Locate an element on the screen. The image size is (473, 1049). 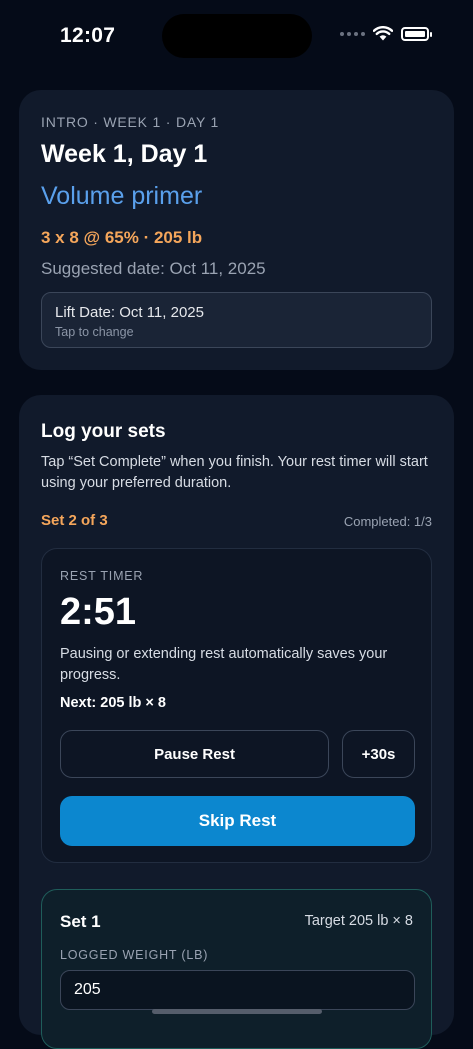
next-set-info: Next: 205 lb × 8 is located at coordinates (113, 703).